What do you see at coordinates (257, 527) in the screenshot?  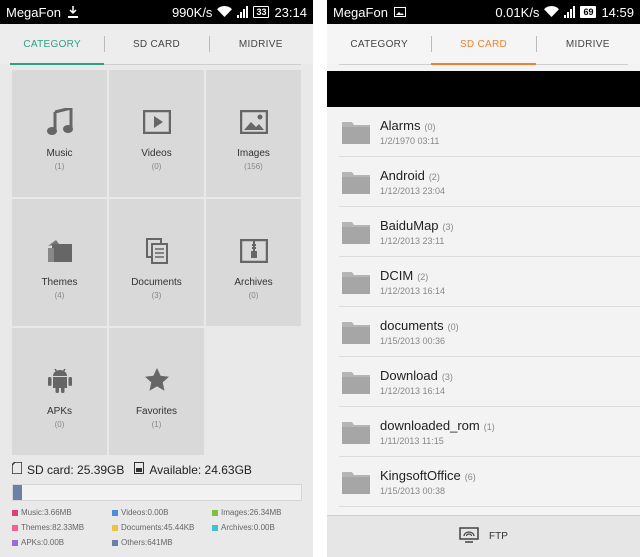 I see `legend-item: Archives:0.00B` at bounding box center [257, 527].